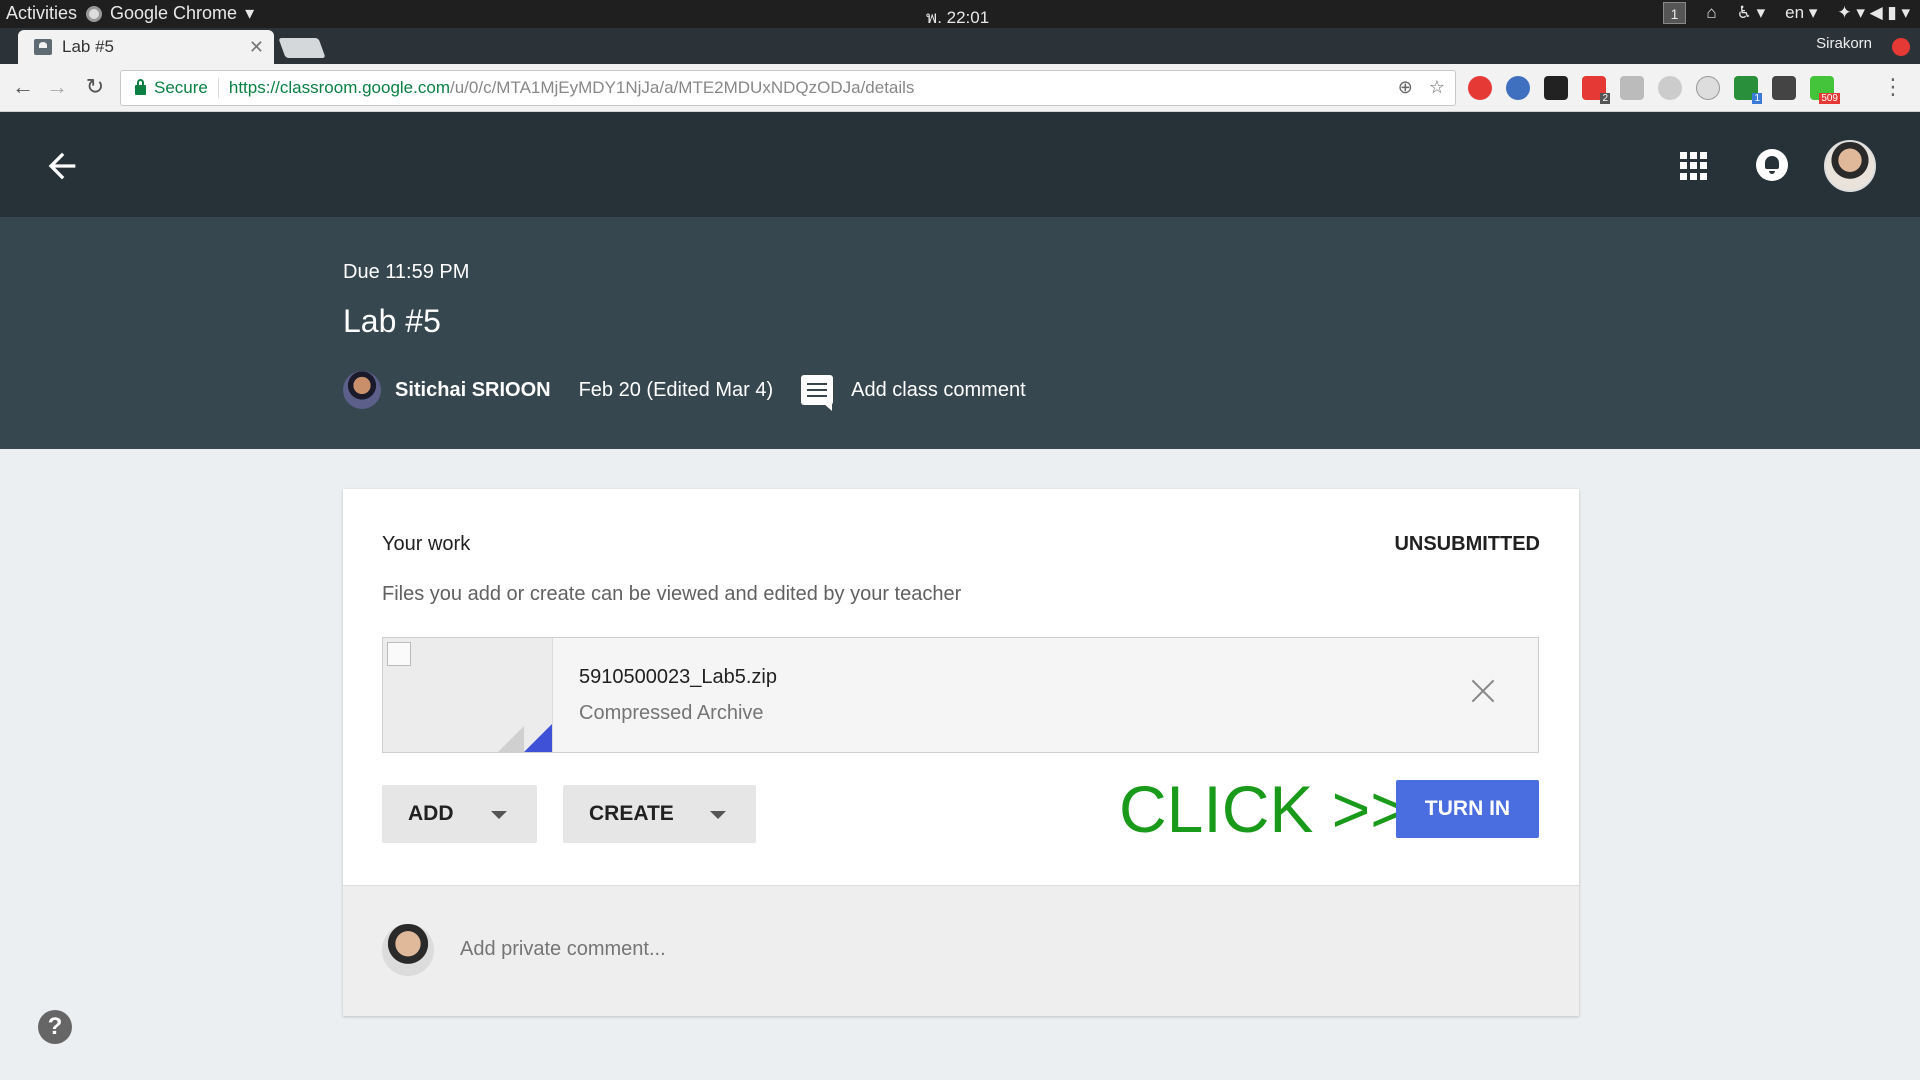  What do you see at coordinates (362, 390) in the screenshot?
I see `author-avatar` at bounding box center [362, 390].